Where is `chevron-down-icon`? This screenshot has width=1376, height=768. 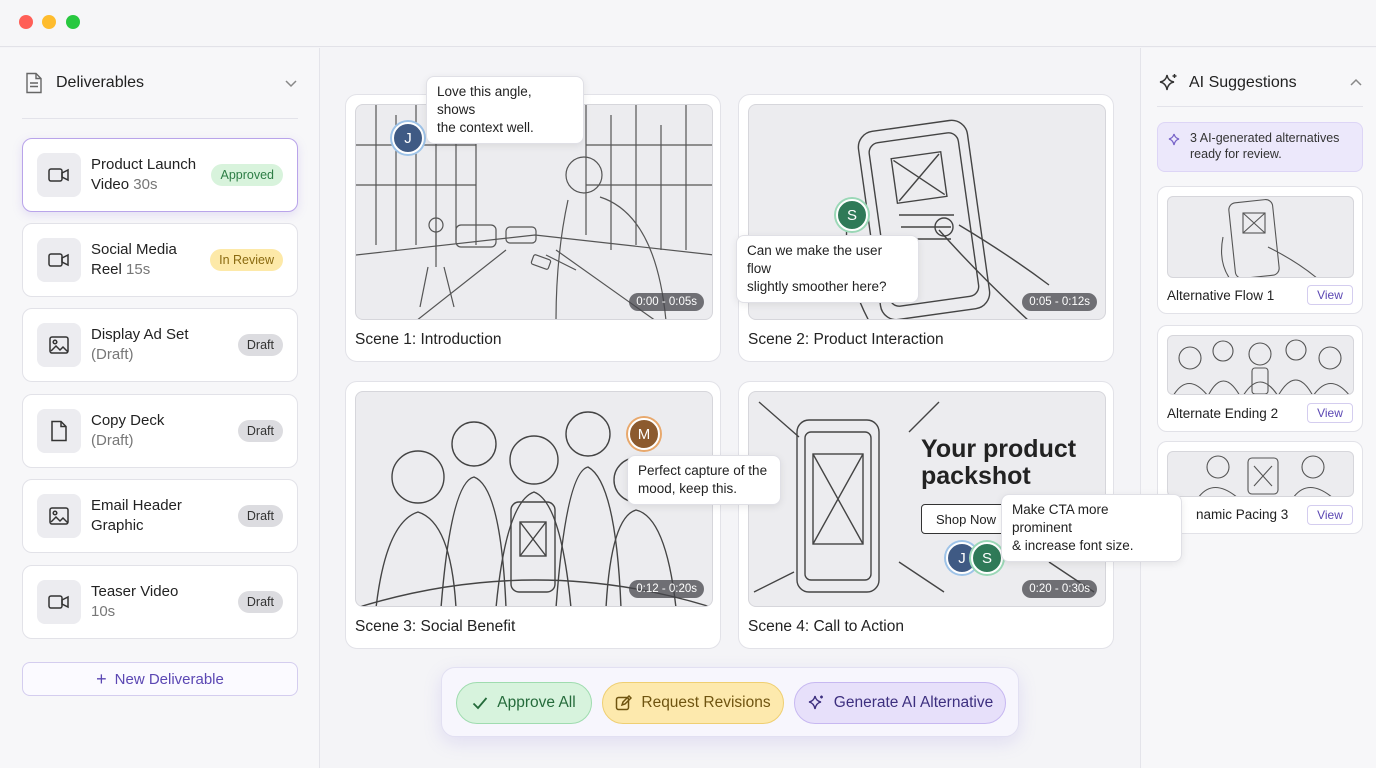
chevron-down-icon is located at coordinates (291, 83).